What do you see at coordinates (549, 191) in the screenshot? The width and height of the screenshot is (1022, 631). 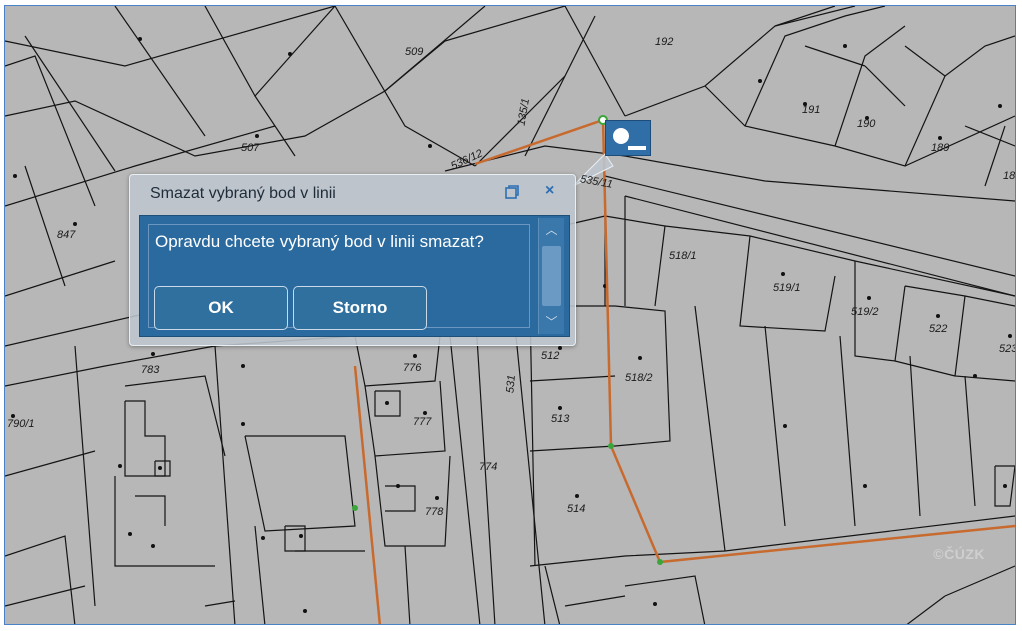 I see `close-icon: ×` at bounding box center [549, 191].